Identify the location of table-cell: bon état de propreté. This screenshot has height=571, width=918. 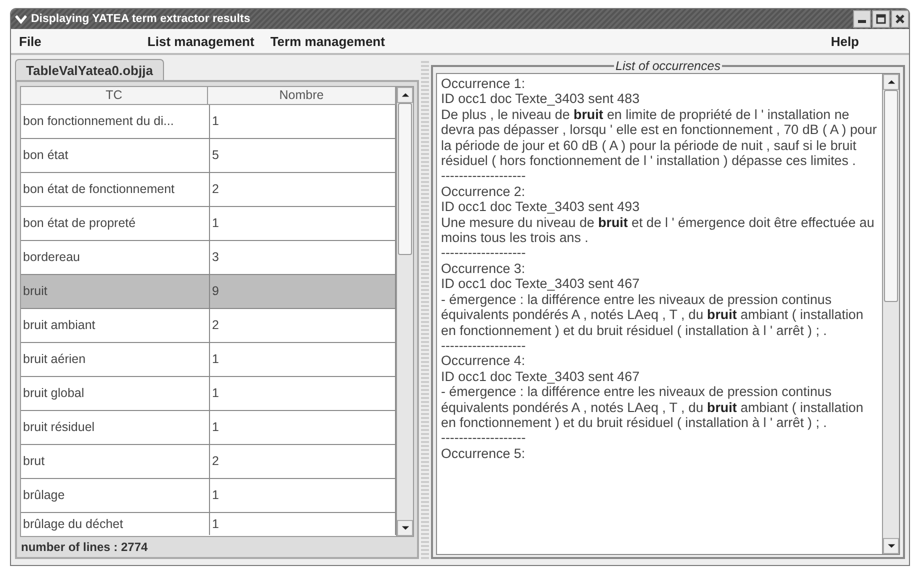
(115, 223).